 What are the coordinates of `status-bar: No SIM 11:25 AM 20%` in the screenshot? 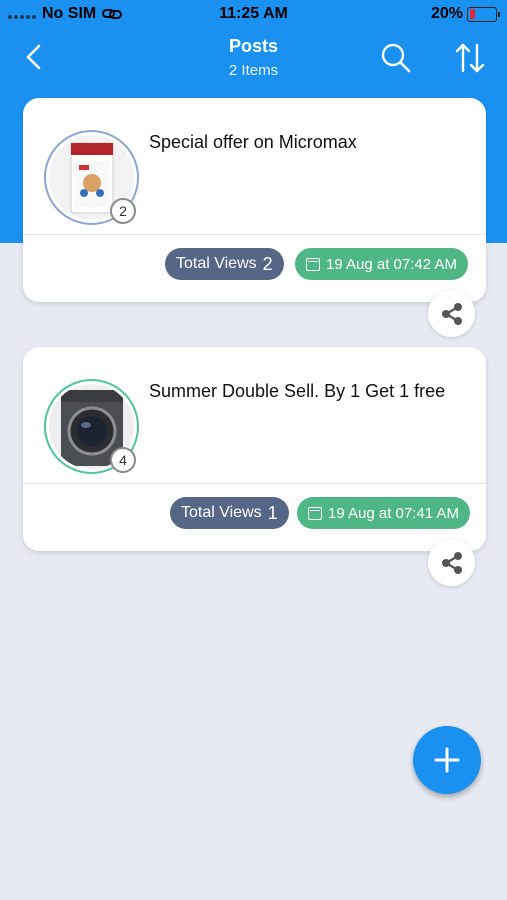 It's located at (253, 15).